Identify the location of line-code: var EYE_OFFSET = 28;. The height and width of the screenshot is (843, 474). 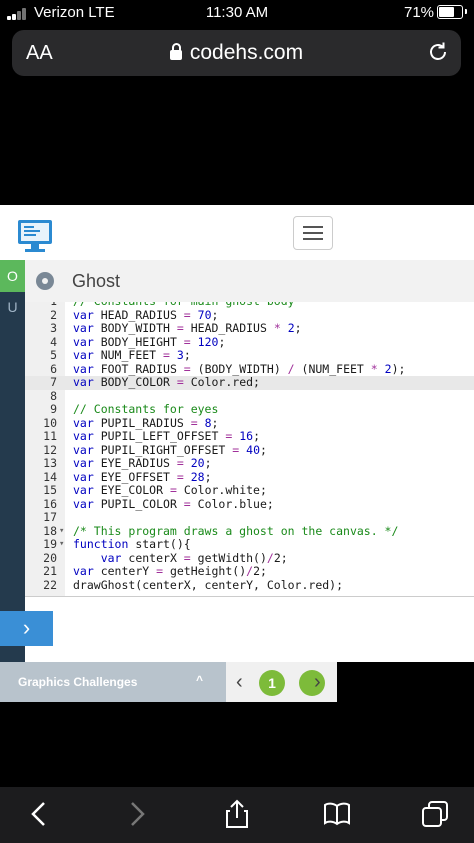
(142, 476).